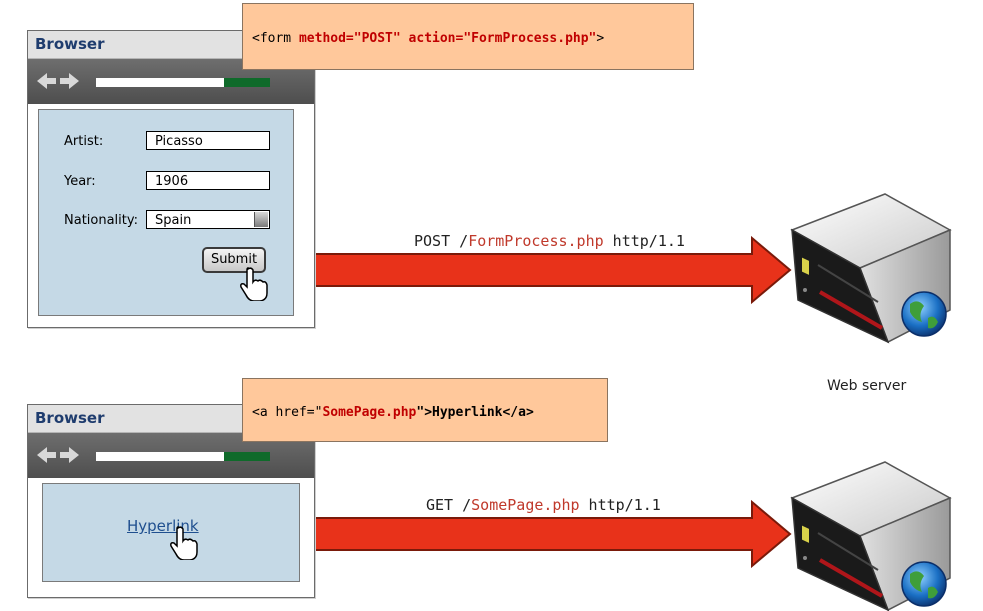 Image resolution: width=983 pixels, height=611 pixels. What do you see at coordinates (173, 220) in the screenshot?
I see `nationality-value: Spain` at bounding box center [173, 220].